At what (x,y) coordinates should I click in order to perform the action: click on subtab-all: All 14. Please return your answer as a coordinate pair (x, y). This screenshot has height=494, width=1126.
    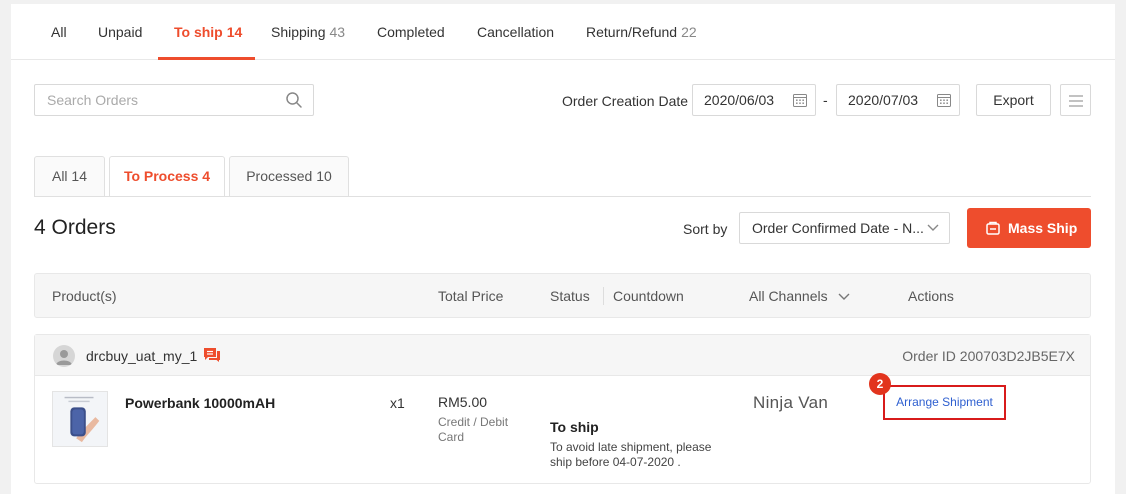
    Looking at the image, I should click on (69, 176).